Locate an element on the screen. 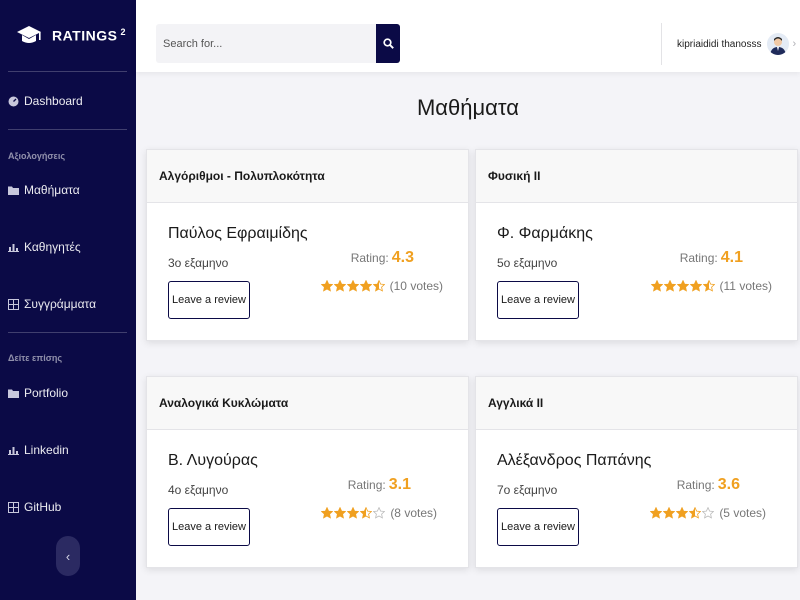 This screenshot has height=600, width=800. professor-name: Αλέξανδρος Παπάνης is located at coordinates (574, 460).